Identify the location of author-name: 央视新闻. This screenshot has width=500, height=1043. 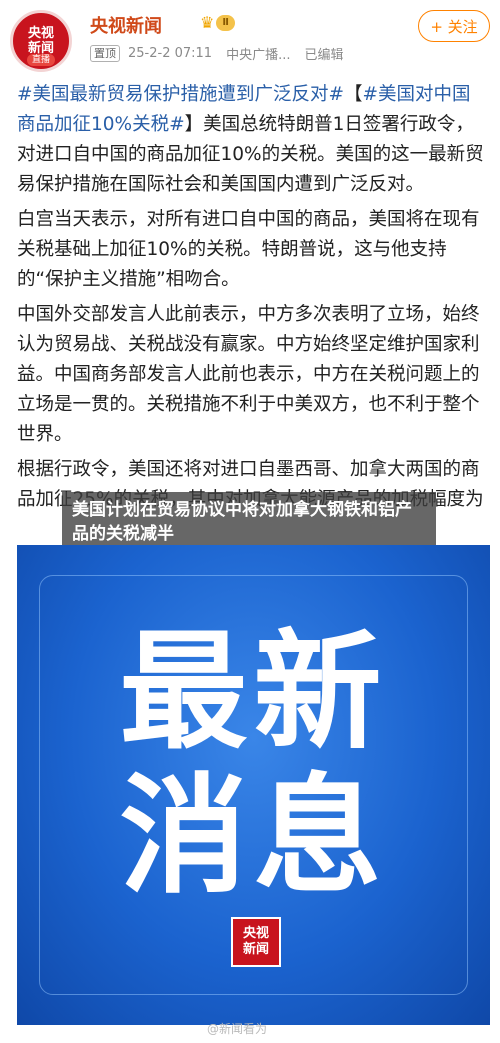
(126, 25).